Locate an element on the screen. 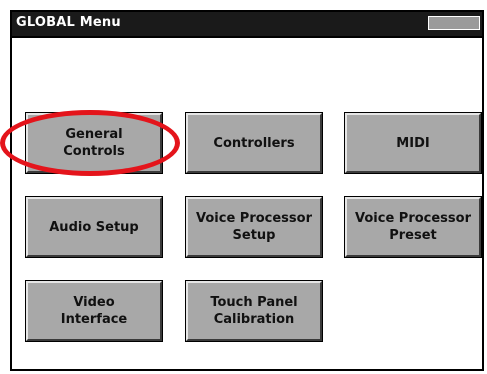 The width and height of the screenshot is (487, 374). page-title: GLOBAL Menu is located at coordinates (68, 22).